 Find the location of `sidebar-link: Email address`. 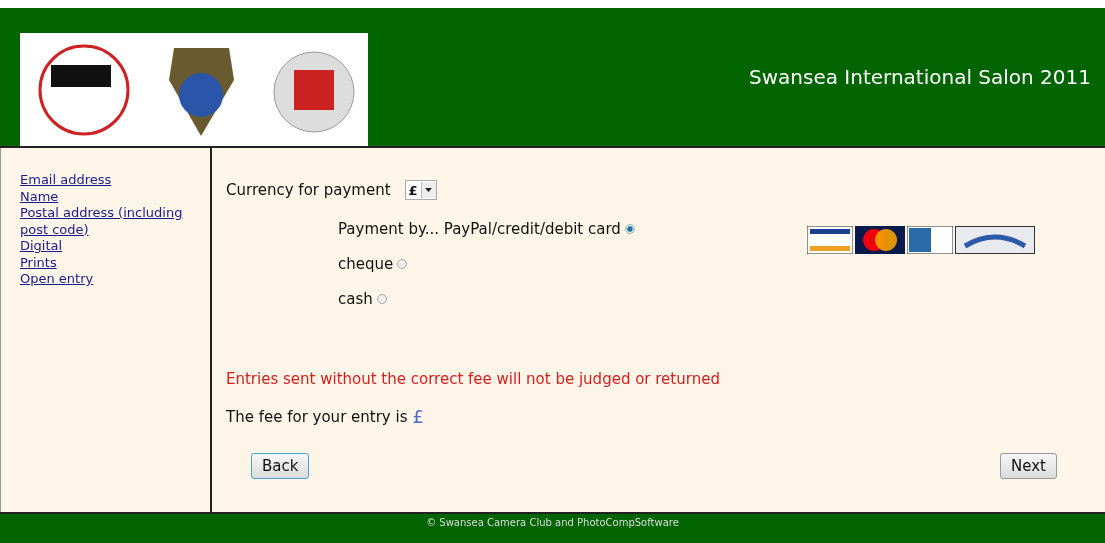

sidebar-link: Email address is located at coordinates (115, 180).